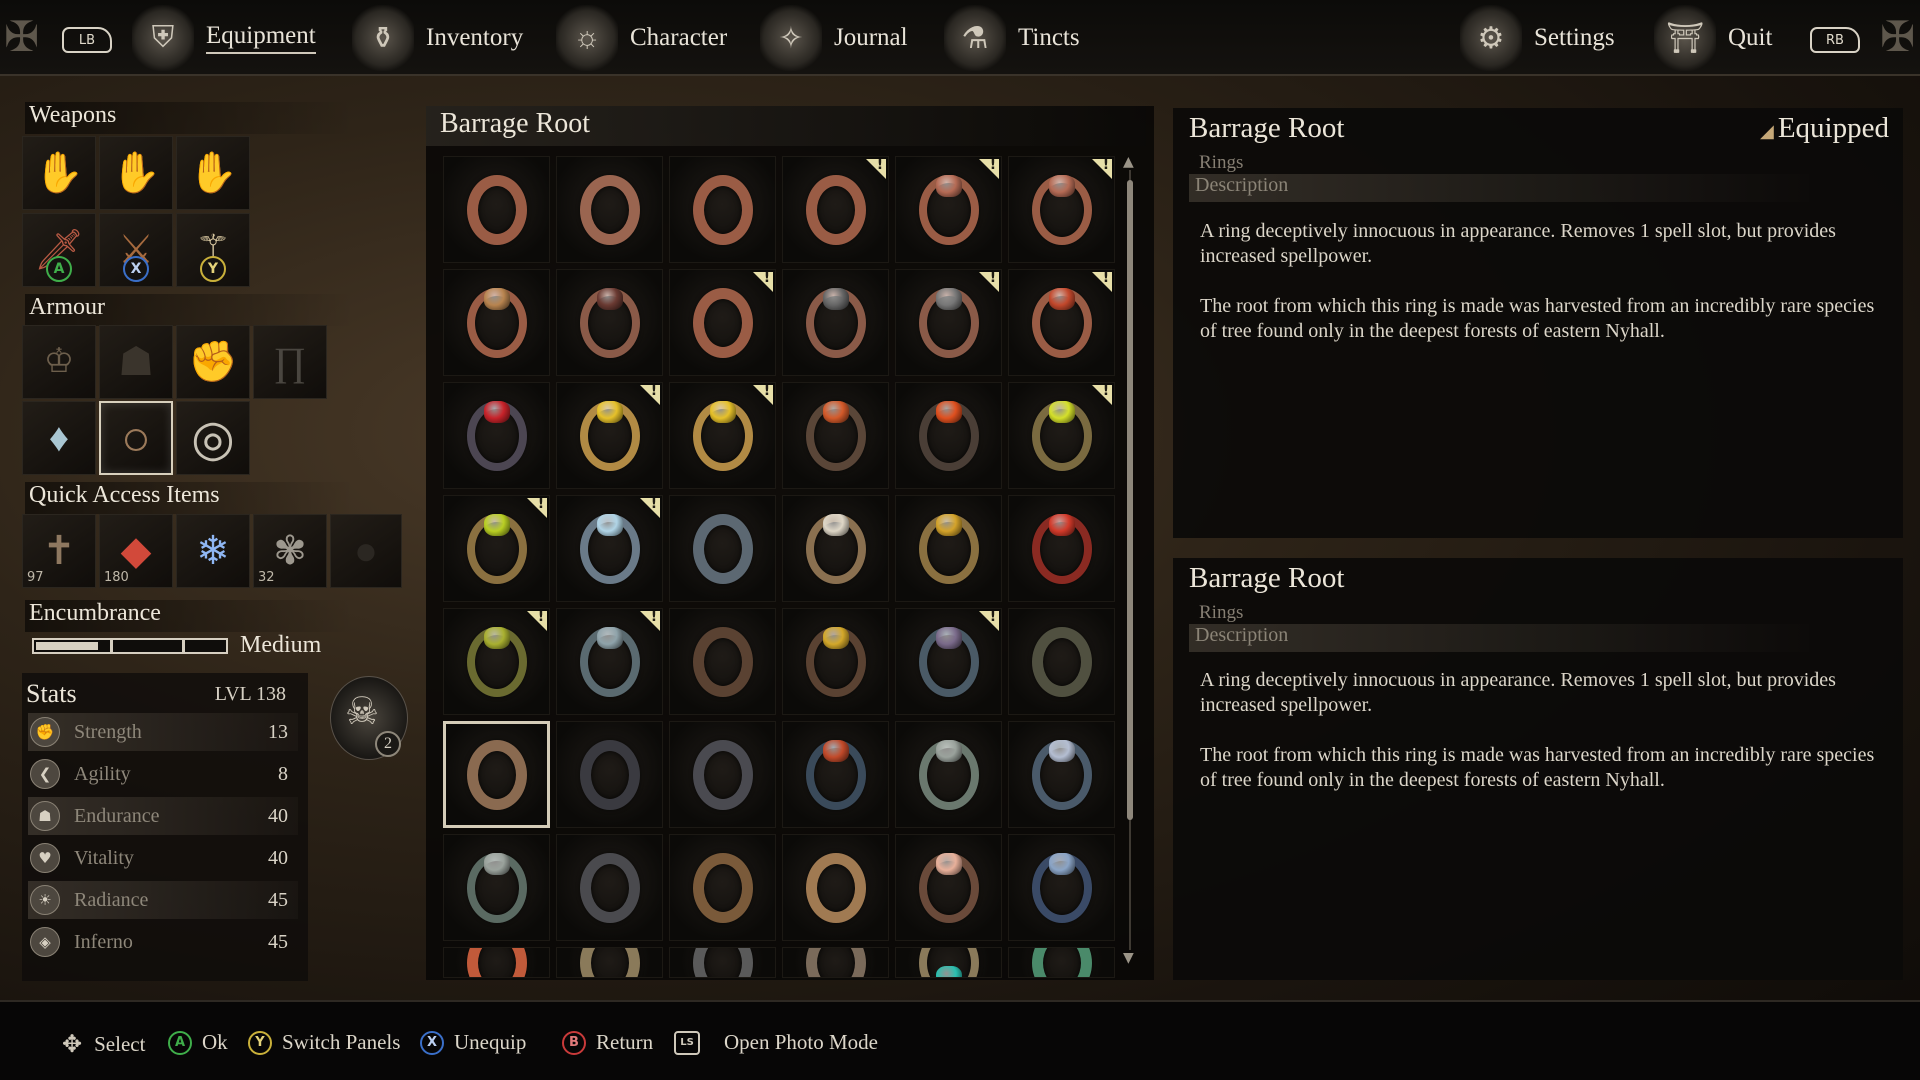  Describe the element at coordinates (163, 900) in the screenshot. I see `stat-row-radiance: ☀ Radiance 45` at that location.